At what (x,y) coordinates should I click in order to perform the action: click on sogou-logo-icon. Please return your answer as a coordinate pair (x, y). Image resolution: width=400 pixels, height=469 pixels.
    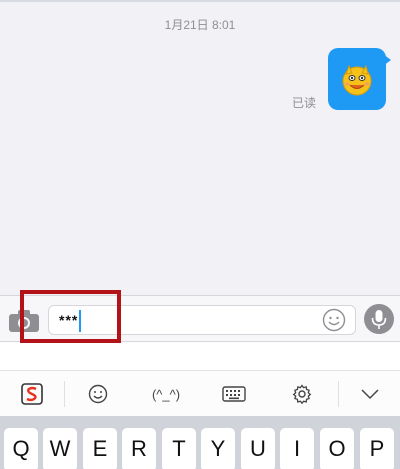
    Looking at the image, I should click on (32, 394).